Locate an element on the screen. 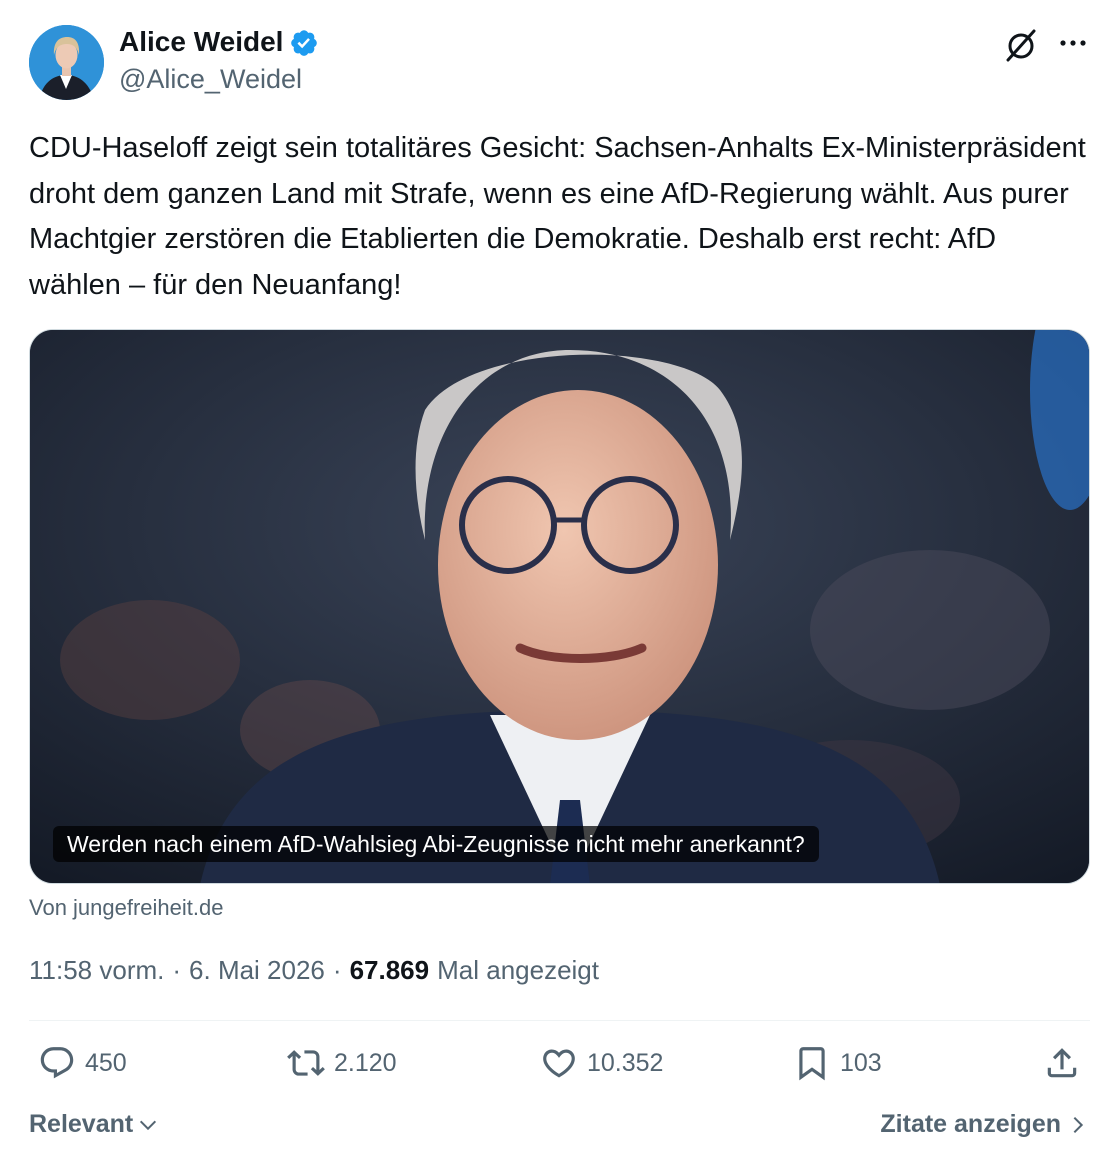 The height and width of the screenshot is (1158, 1111). media-source-link: Von jungefreiheit.de is located at coordinates (126, 908).